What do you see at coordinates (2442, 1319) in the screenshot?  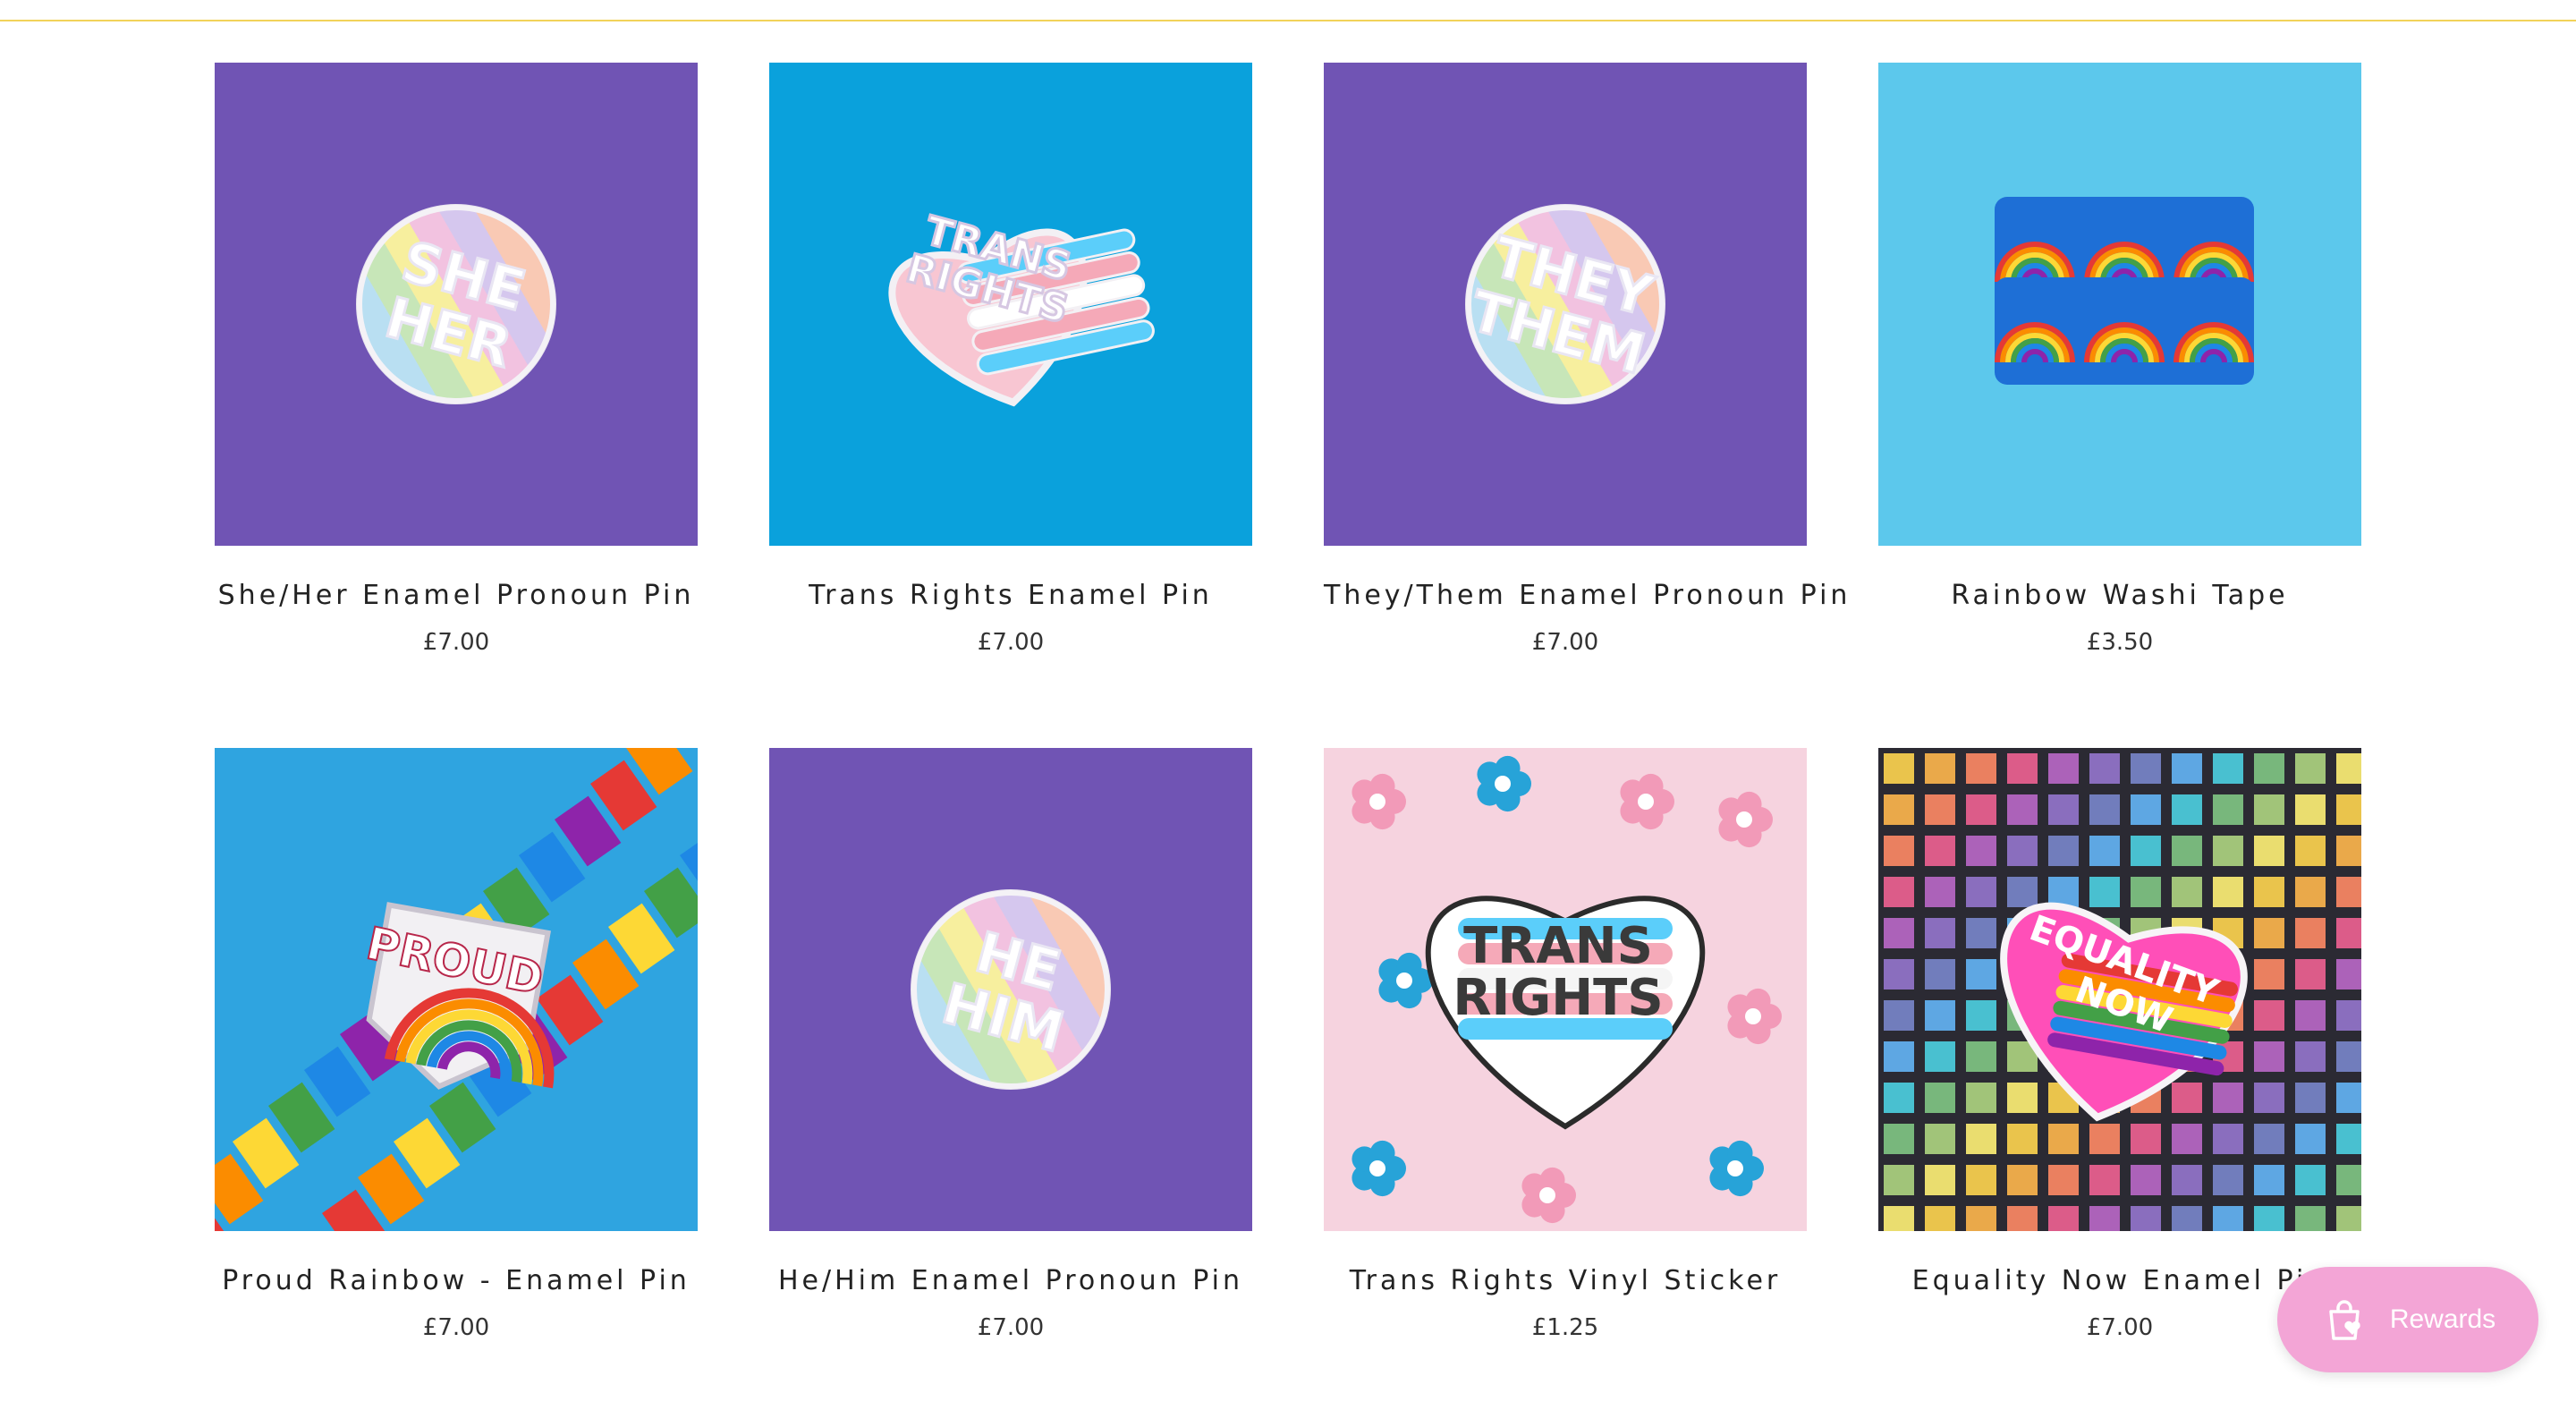 I see `rewards-label: Rewards` at bounding box center [2442, 1319].